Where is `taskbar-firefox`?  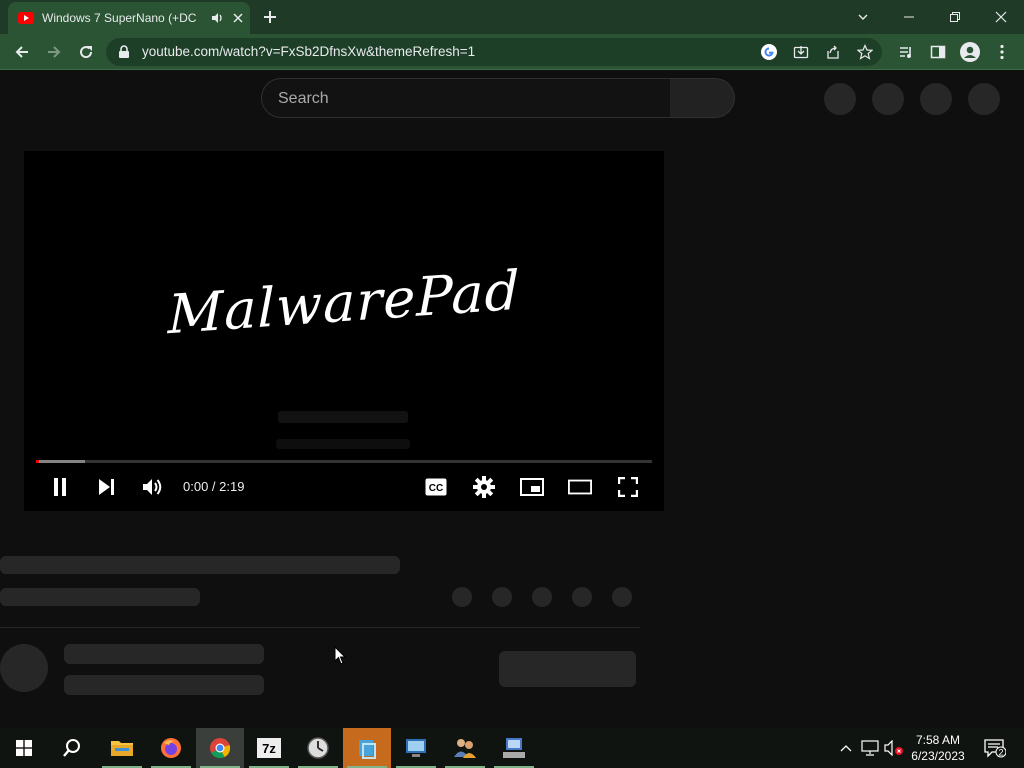
taskbar-firefox is located at coordinates (171, 748).